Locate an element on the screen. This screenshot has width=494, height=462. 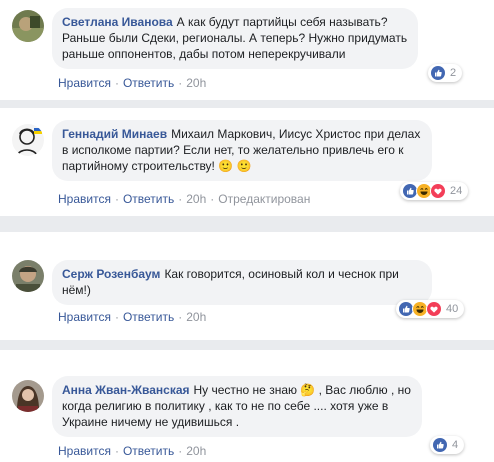
edited-label: Отредактирован is located at coordinates (264, 199).